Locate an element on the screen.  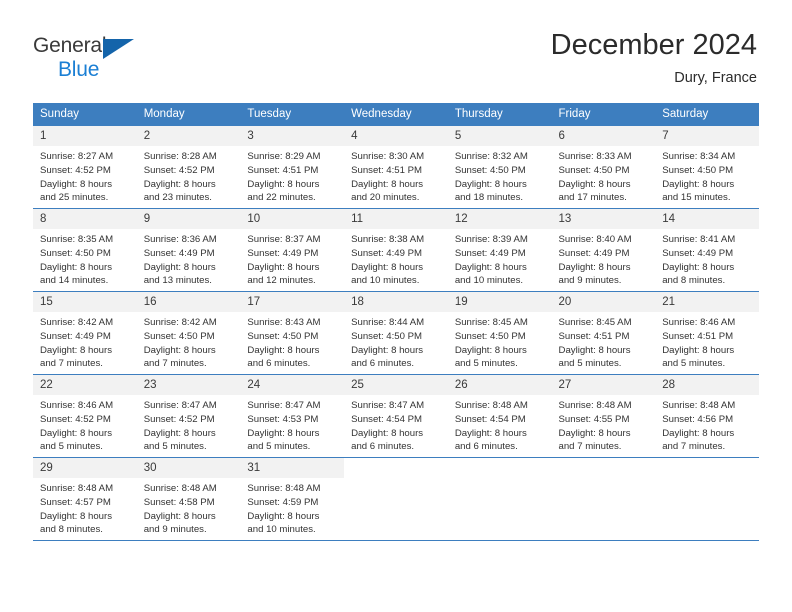
sunrise-time: Sunrise: 8:42 AM is located at coordinates (77, 323).